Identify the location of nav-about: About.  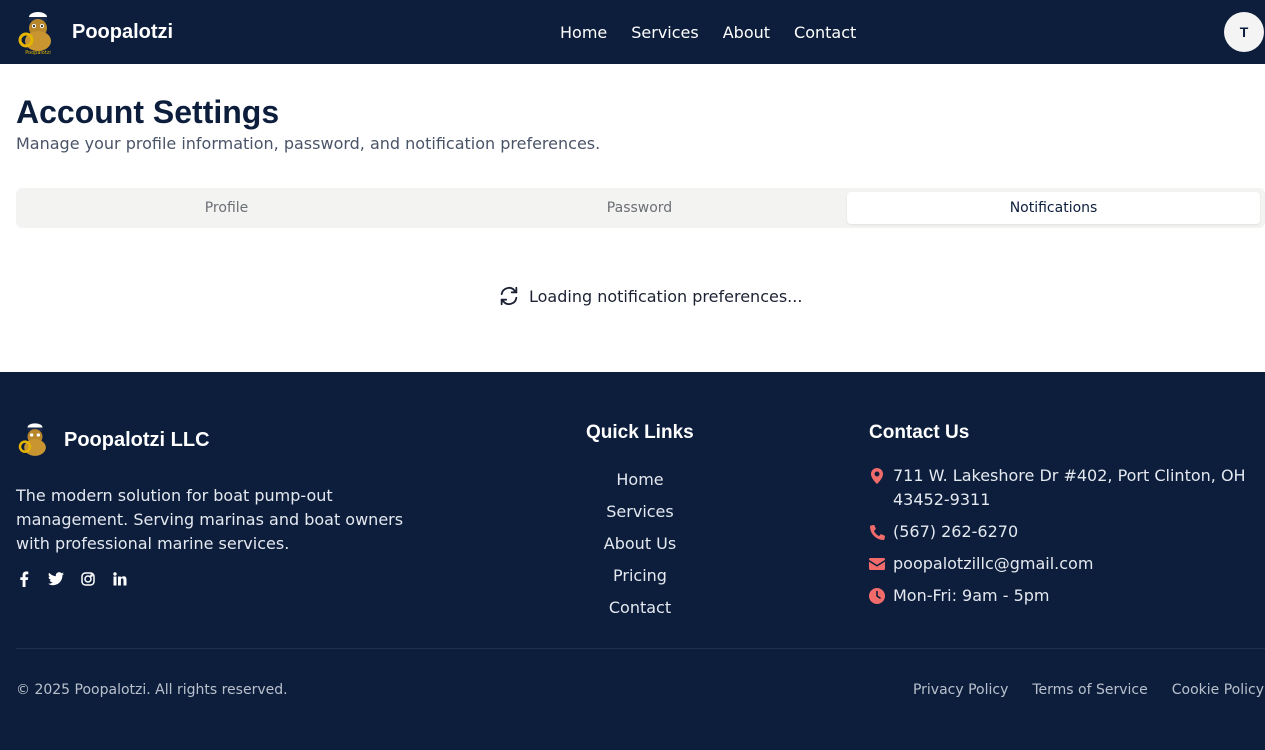
(746, 32).